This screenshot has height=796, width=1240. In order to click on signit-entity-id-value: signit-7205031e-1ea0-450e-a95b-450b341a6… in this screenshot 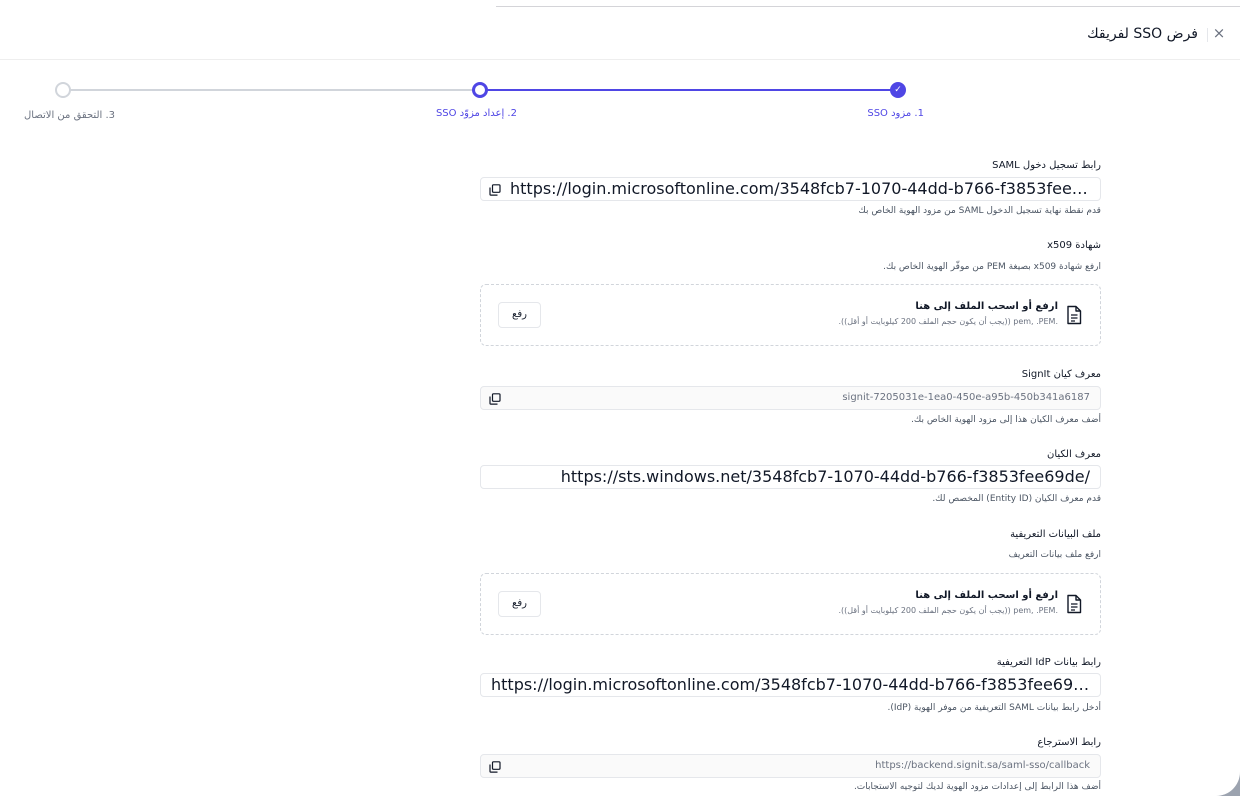, I will do `click(966, 397)`.